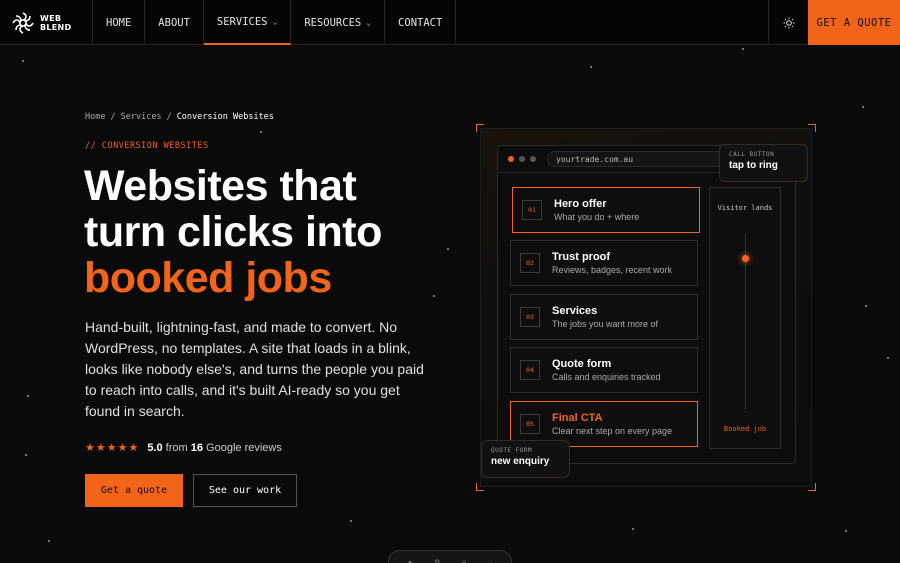 This screenshot has width=900, height=563. What do you see at coordinates (141, 117) in the screenshot?
I see `breadcrumb-services: Services` at bounding box center [141, 117].